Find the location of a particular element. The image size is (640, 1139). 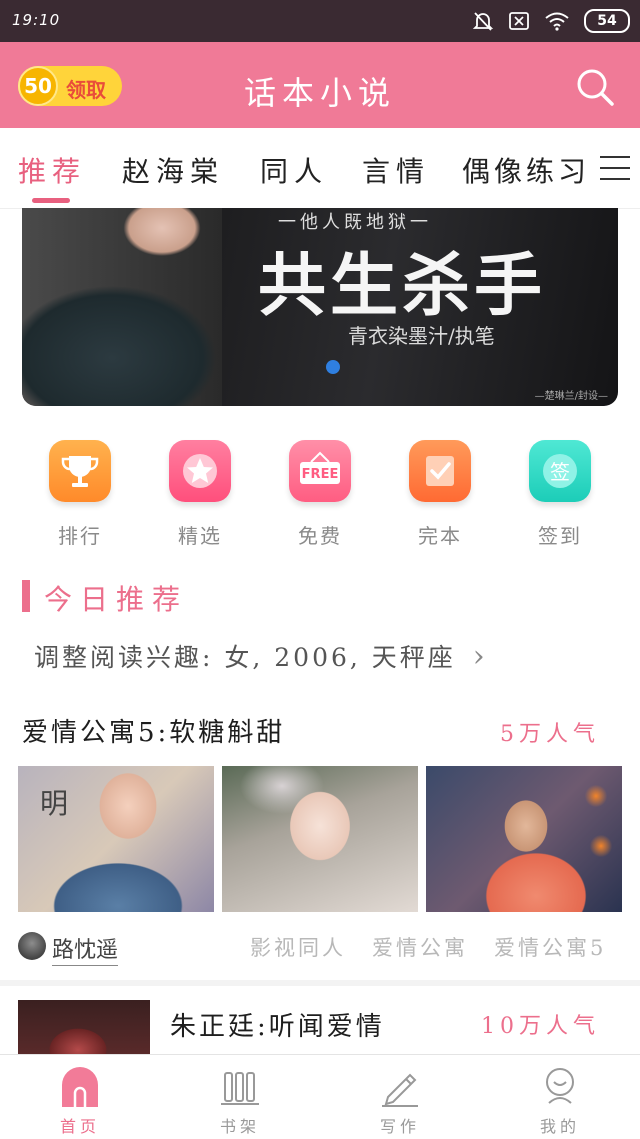

banner-author: 青衣染墨汁/执笔 is located at coordinates (421, 336).